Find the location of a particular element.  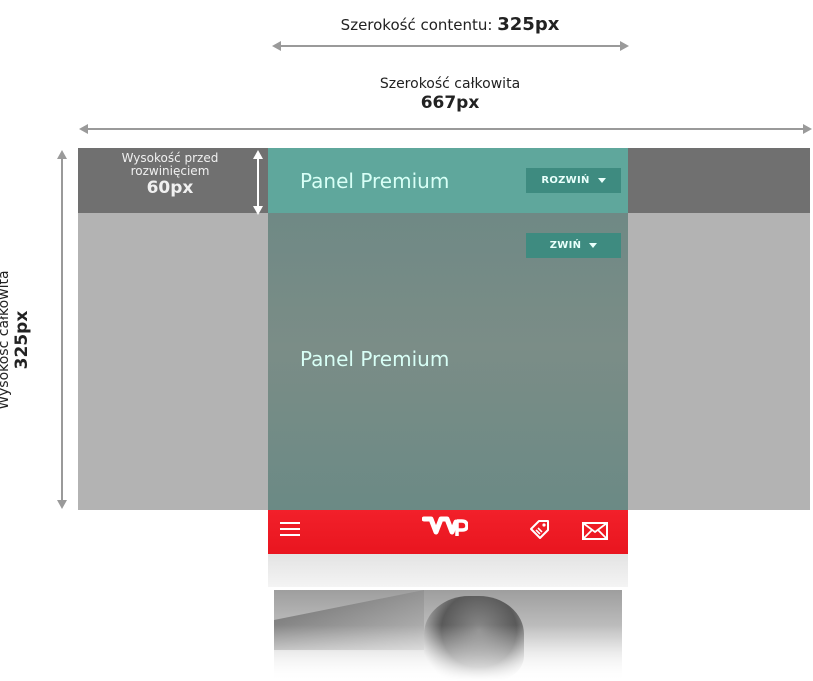

content-width-arrow-right-icon is located at coordinates (624, 46).